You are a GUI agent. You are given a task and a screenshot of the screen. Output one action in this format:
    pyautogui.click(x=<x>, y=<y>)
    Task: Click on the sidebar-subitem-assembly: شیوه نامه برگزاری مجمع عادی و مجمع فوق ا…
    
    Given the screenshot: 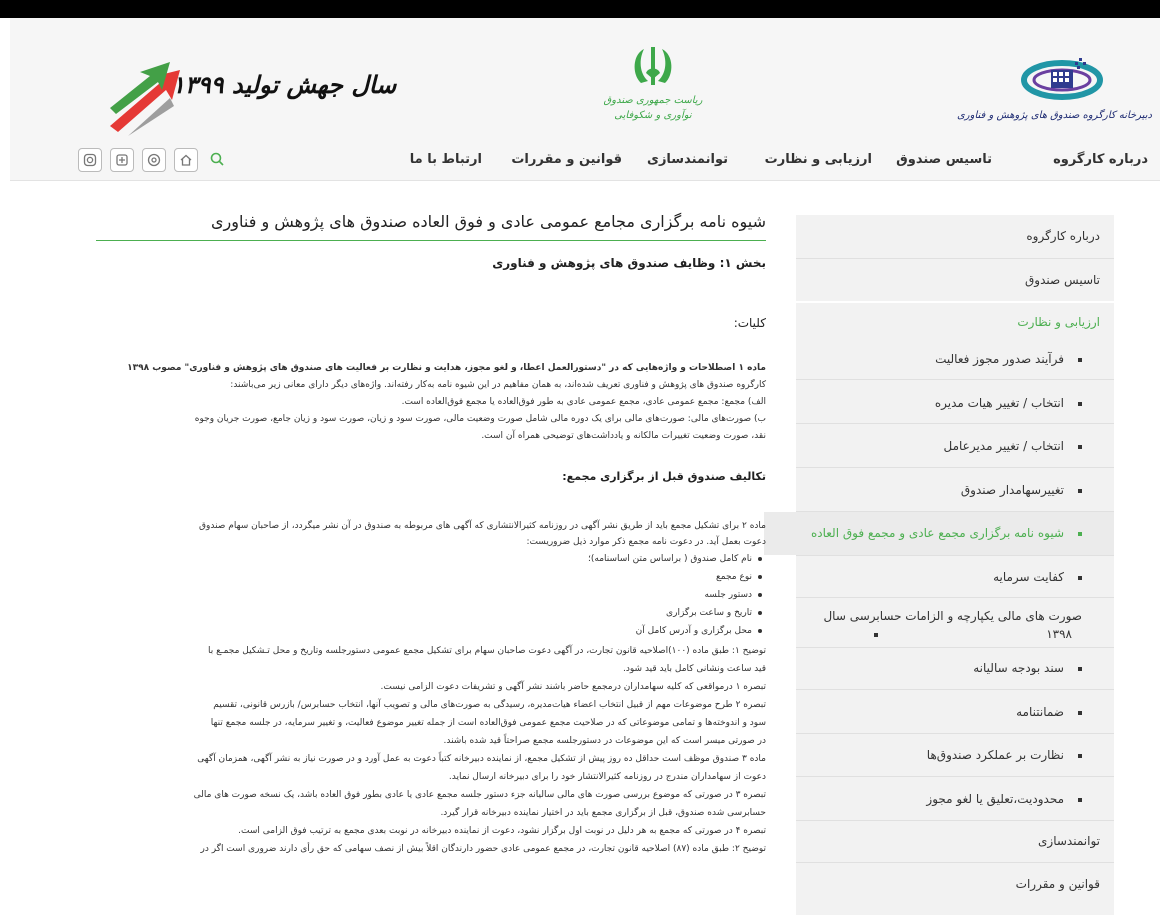 What is the action you would take?
    pyautogui.click(x=939, y=533)
    